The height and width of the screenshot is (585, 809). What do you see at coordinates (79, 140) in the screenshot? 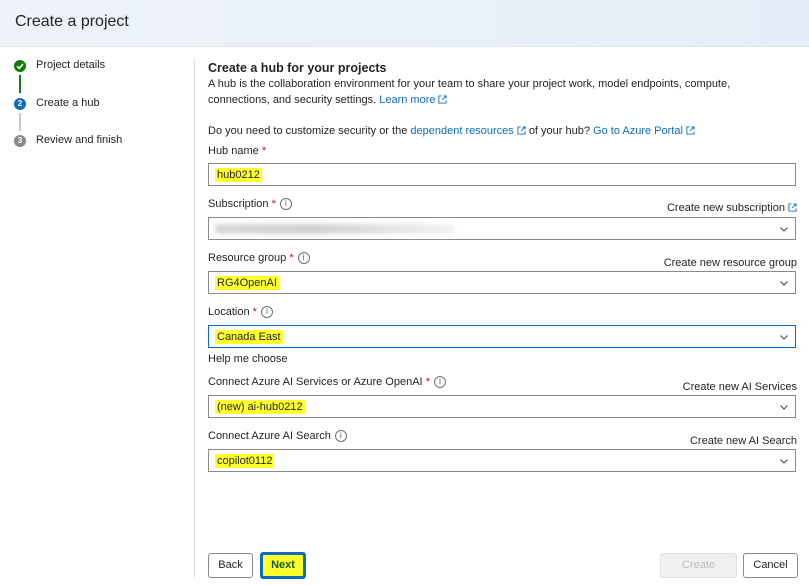
I see `step-label: Review and finish` at bounding box center [79, 140].